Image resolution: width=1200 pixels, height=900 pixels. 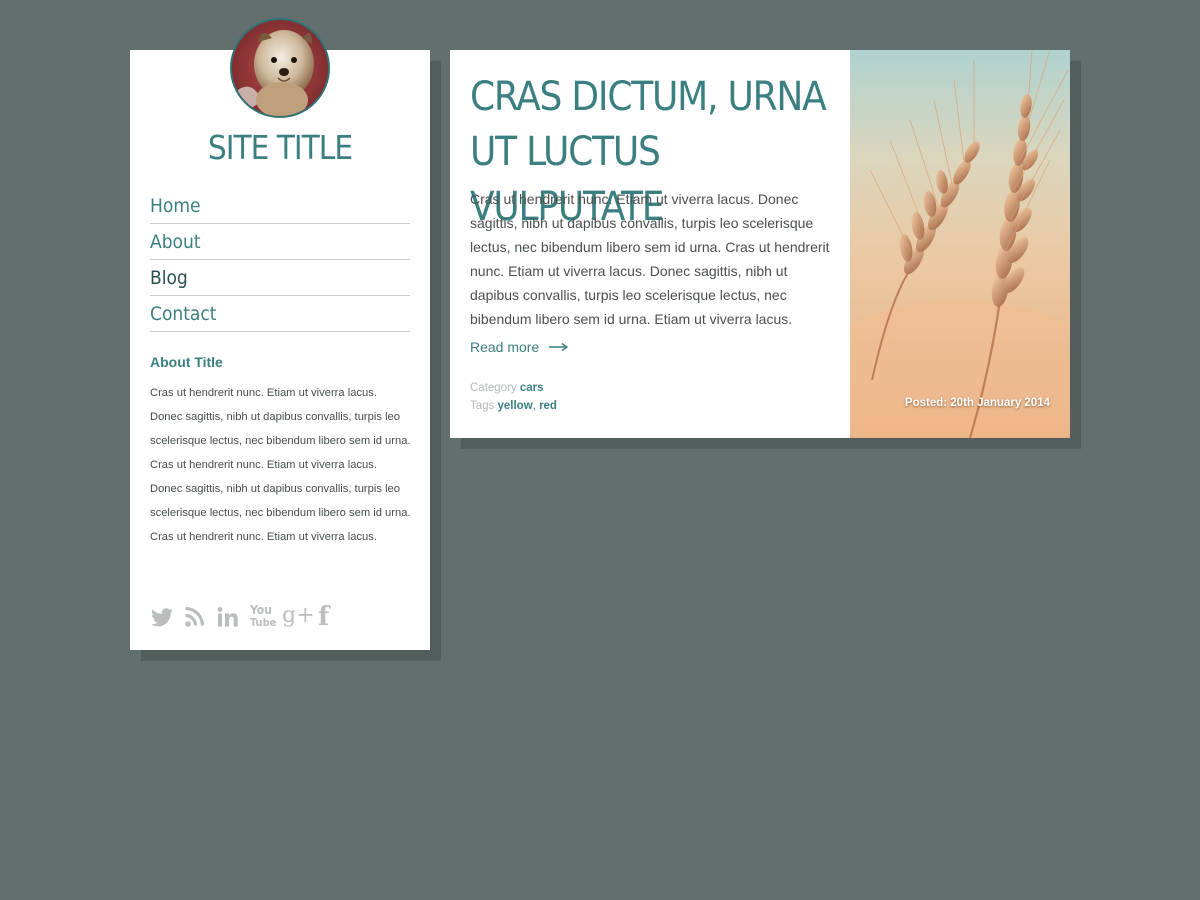 What do you see at coordinates (482, 406) in the screenshot?
I see `tags-label: Tags` at bounding box center [482, 406].